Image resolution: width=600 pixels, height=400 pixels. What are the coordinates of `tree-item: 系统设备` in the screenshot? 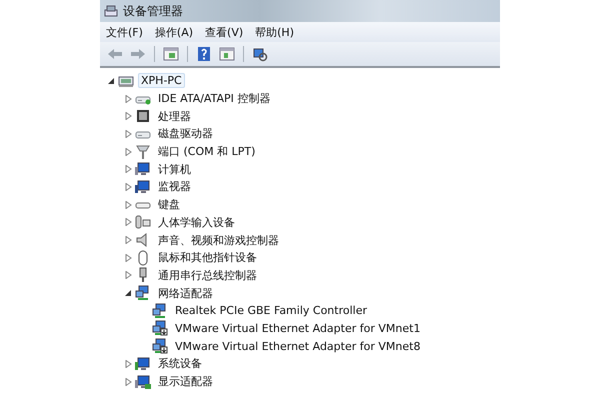 It's located at (180, 363).